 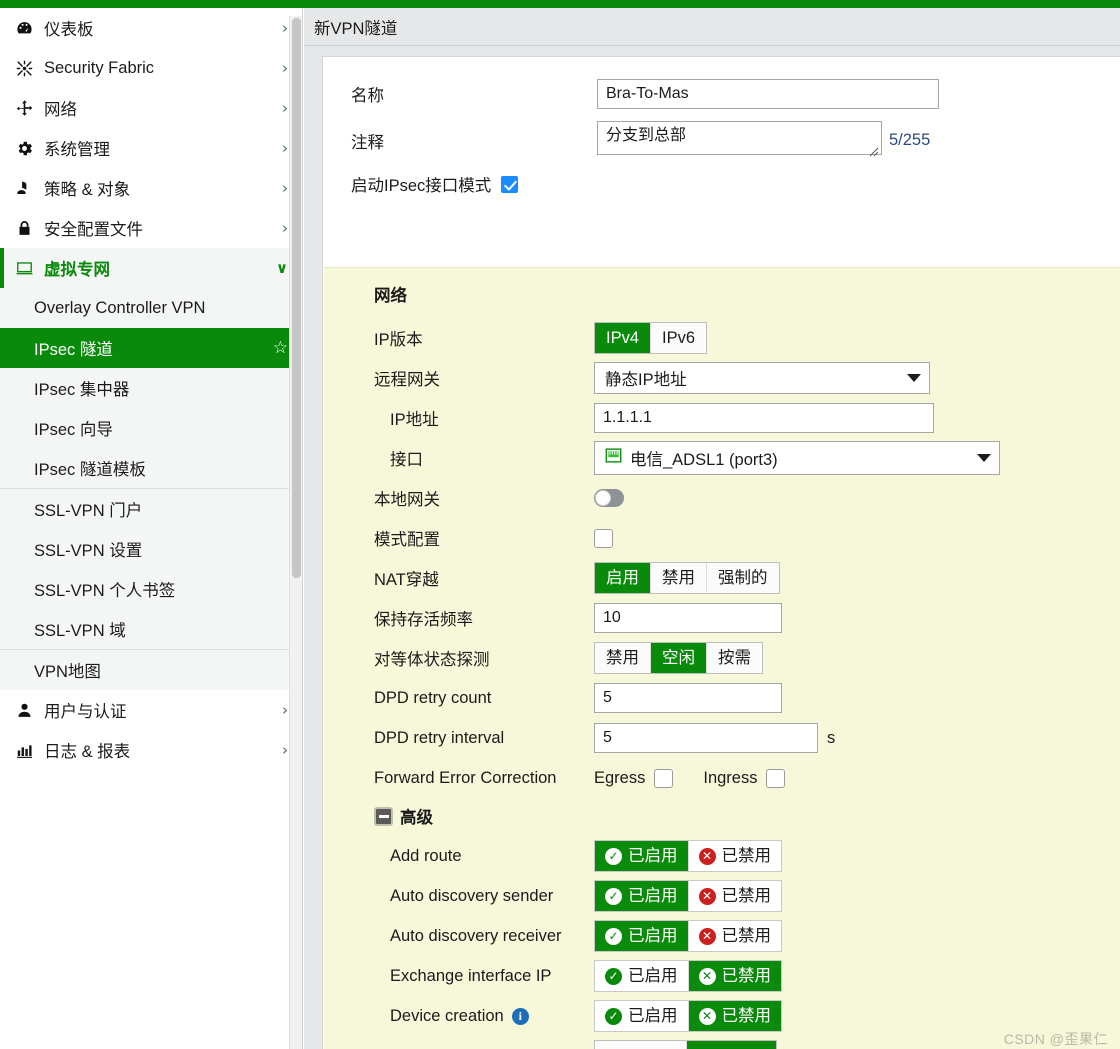 I want to click on tunnel-search-row: Tunnel search Selectors Next-hop, so click(x=722, y=1042).